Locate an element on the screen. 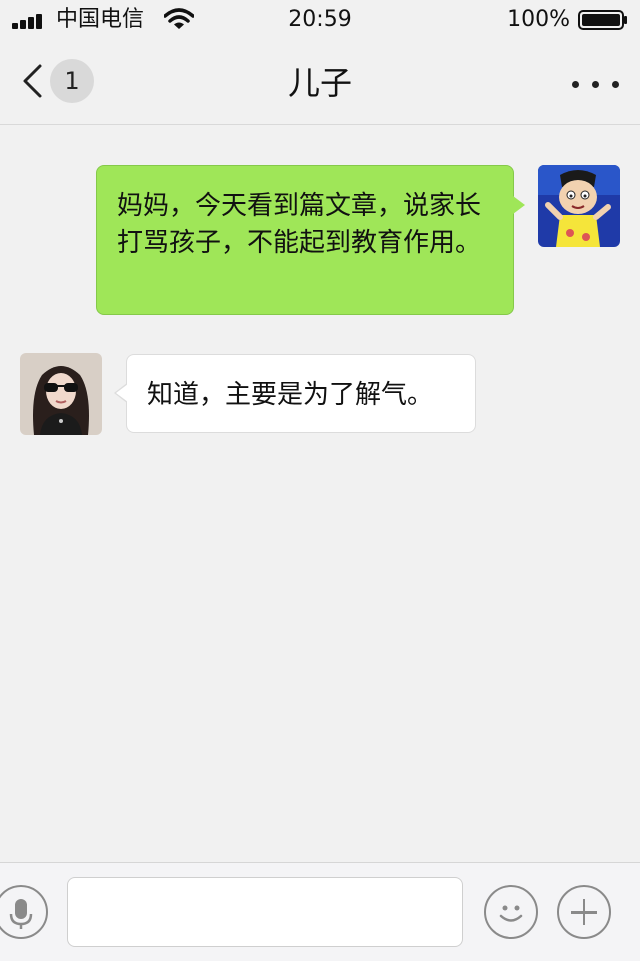  outgoing-message-bubble: 妈妈，今天看到篇文章，说家长打骂孩子，不能起到教育作用。 is located at coordinates (310, 240).